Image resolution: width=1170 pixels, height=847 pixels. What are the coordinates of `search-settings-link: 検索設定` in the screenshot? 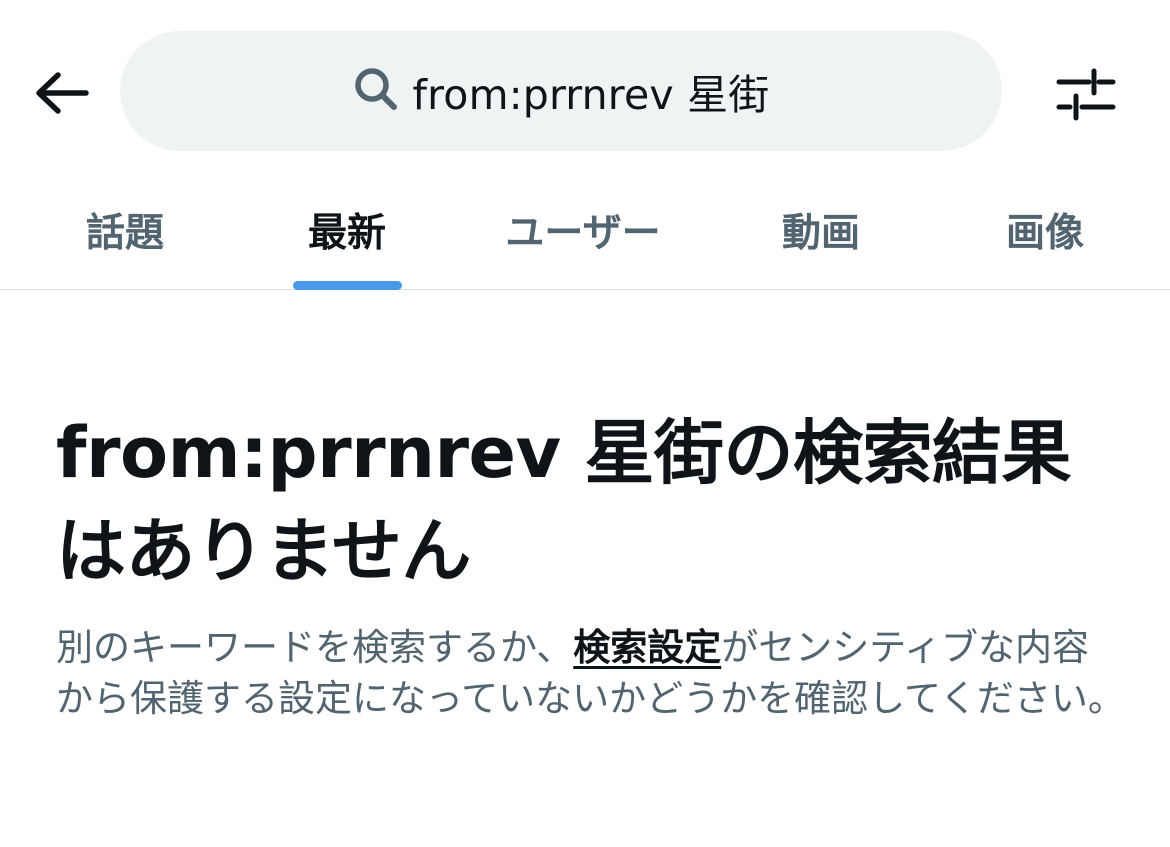 It's located at (647, 647).